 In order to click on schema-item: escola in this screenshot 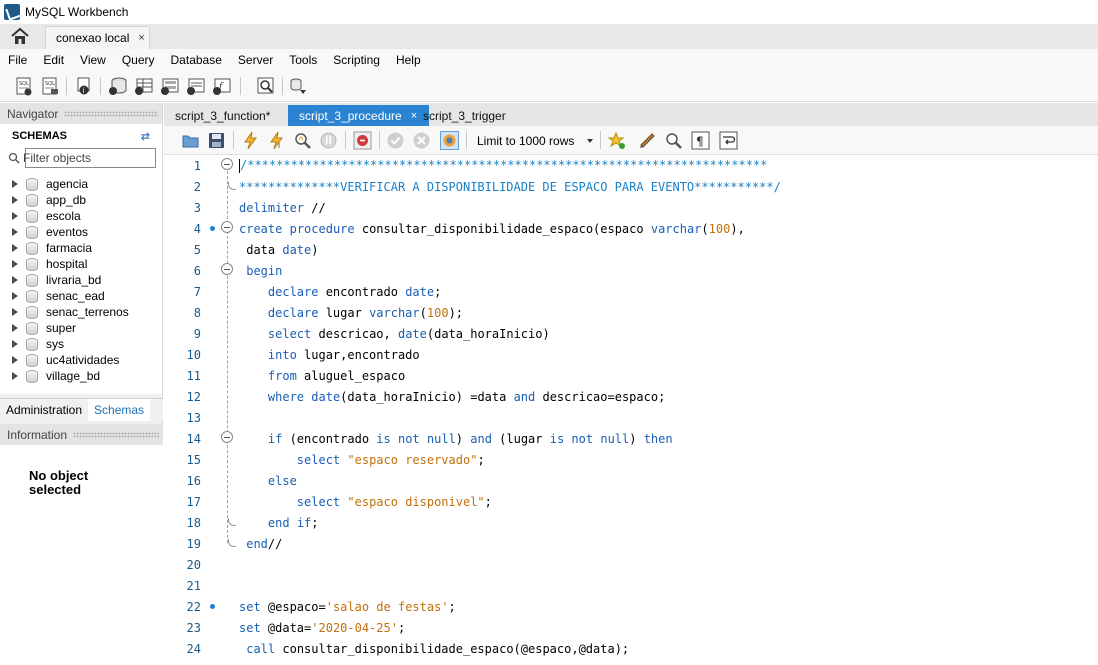, I will do `click(81, 216)`.